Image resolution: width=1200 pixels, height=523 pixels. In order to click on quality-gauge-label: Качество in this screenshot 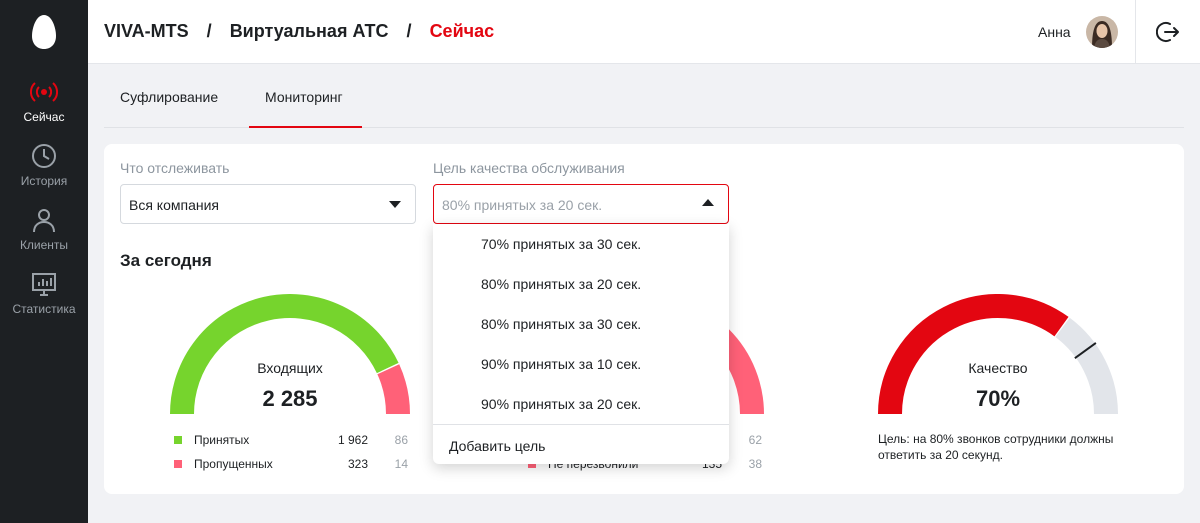, I will do `click(998, 368)`.